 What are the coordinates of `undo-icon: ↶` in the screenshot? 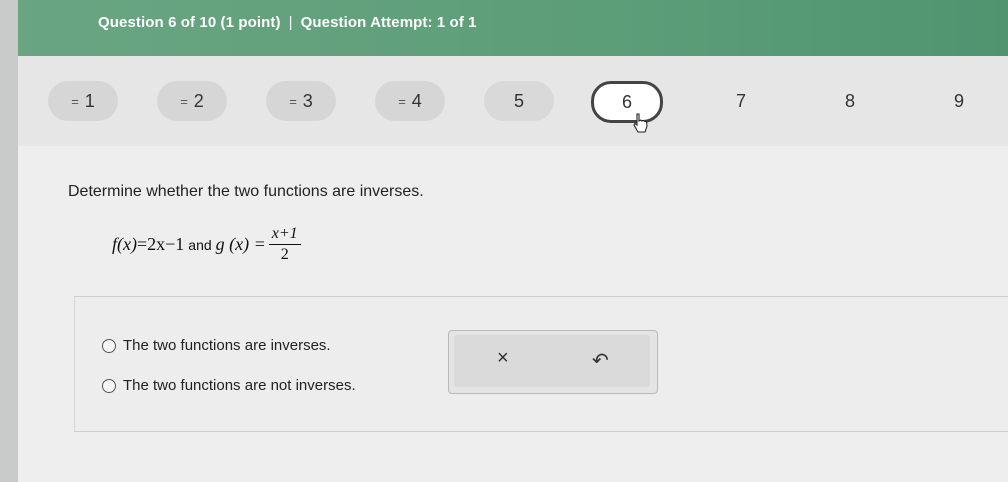 It's located at (600, 360).